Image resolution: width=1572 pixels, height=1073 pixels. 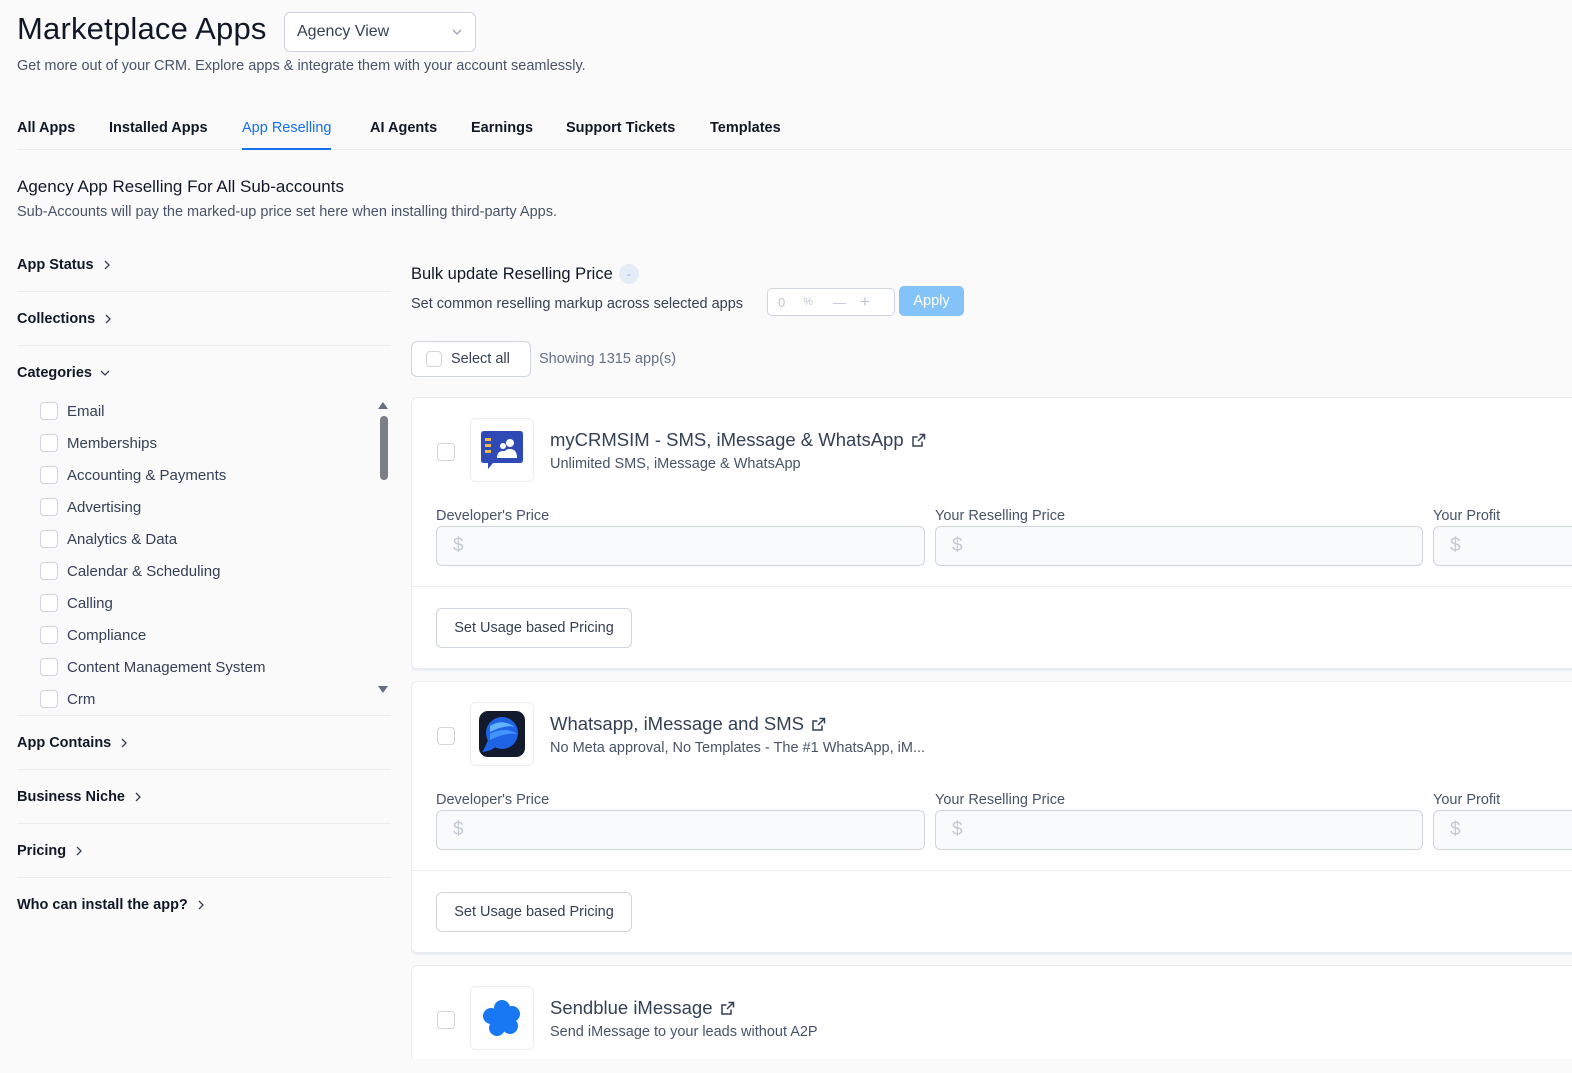 What do you see at coordinates (90, 603) in the screenshot?
I see `category-label: Calling` at bounding box center [90, 603].